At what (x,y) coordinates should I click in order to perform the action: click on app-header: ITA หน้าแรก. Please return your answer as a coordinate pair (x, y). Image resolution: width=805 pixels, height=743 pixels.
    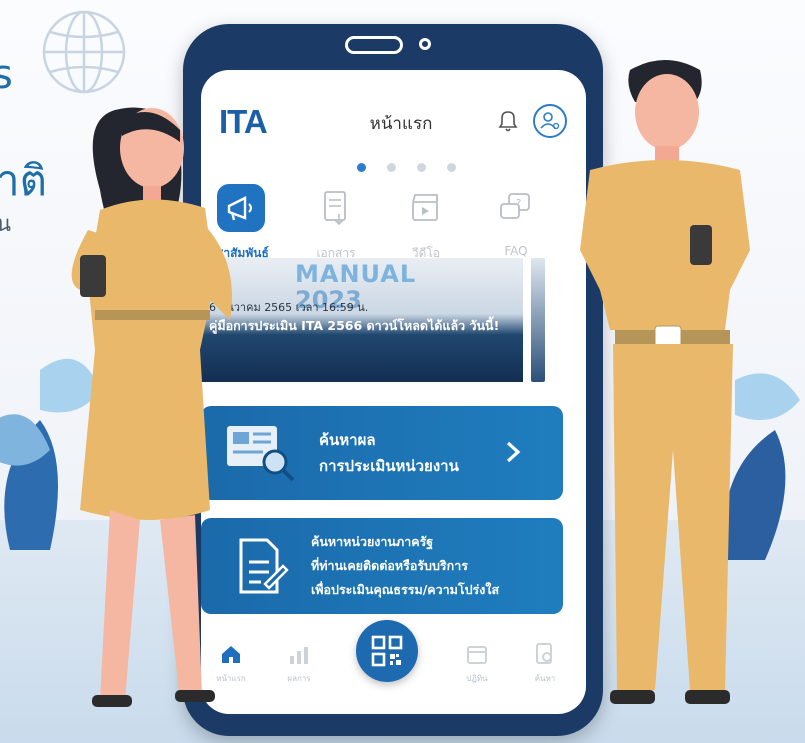
    Looking at the image, I should click on (393, 121).